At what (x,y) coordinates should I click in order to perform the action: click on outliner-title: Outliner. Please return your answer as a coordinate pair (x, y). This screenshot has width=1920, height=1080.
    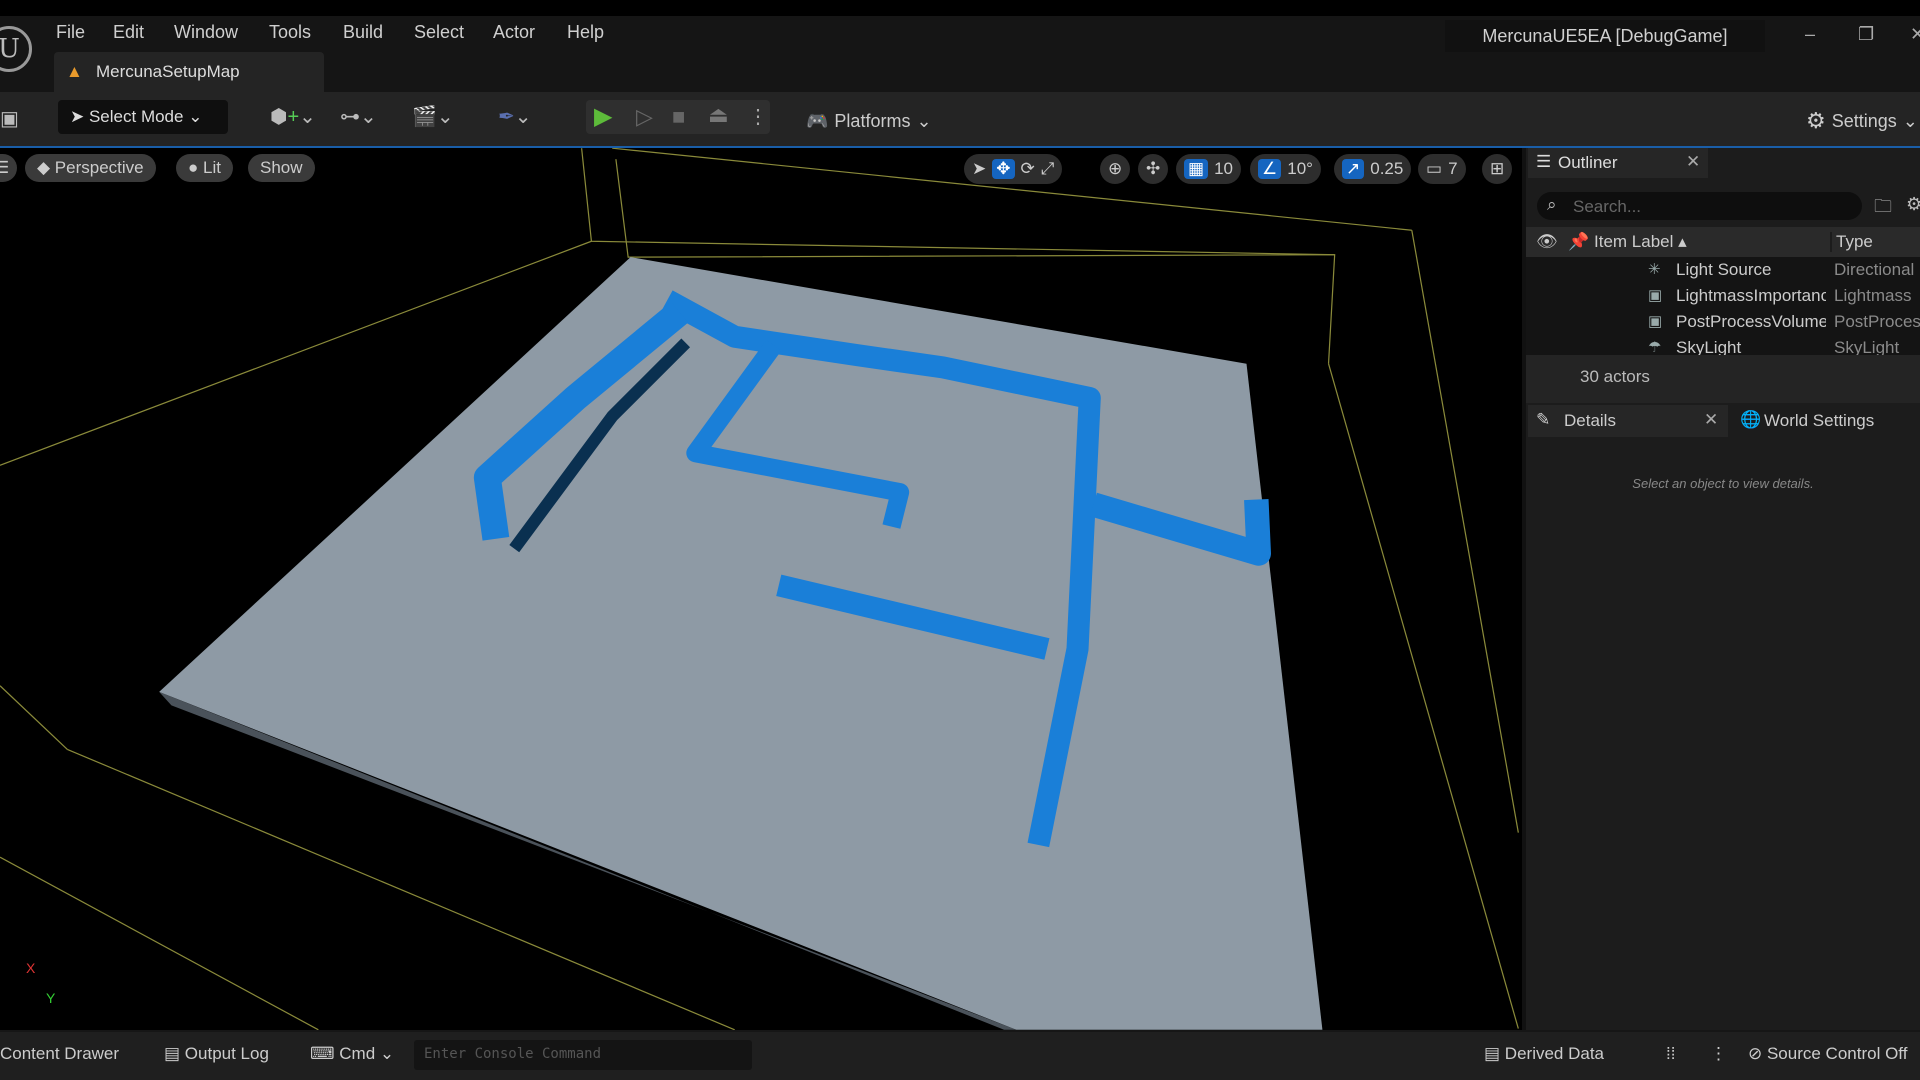
    Looking at the image, I should click on (1588, 162).